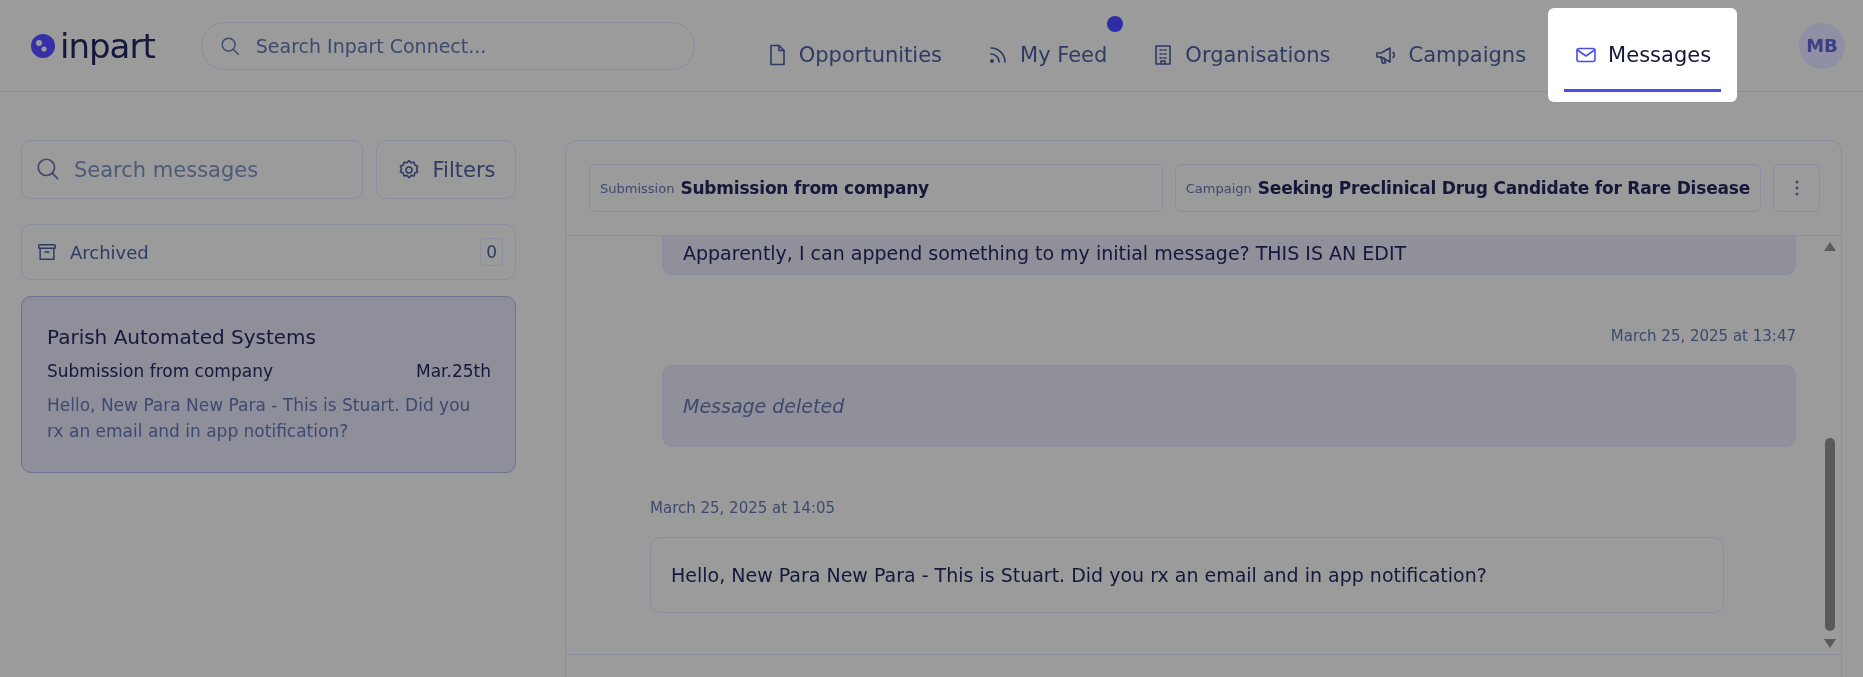 This screenshot has width=1863, height=677. What do you see at coordinates (109, 252) in the screenshot?
I see `archived-label: Archived` at bounding box center [109, 252].